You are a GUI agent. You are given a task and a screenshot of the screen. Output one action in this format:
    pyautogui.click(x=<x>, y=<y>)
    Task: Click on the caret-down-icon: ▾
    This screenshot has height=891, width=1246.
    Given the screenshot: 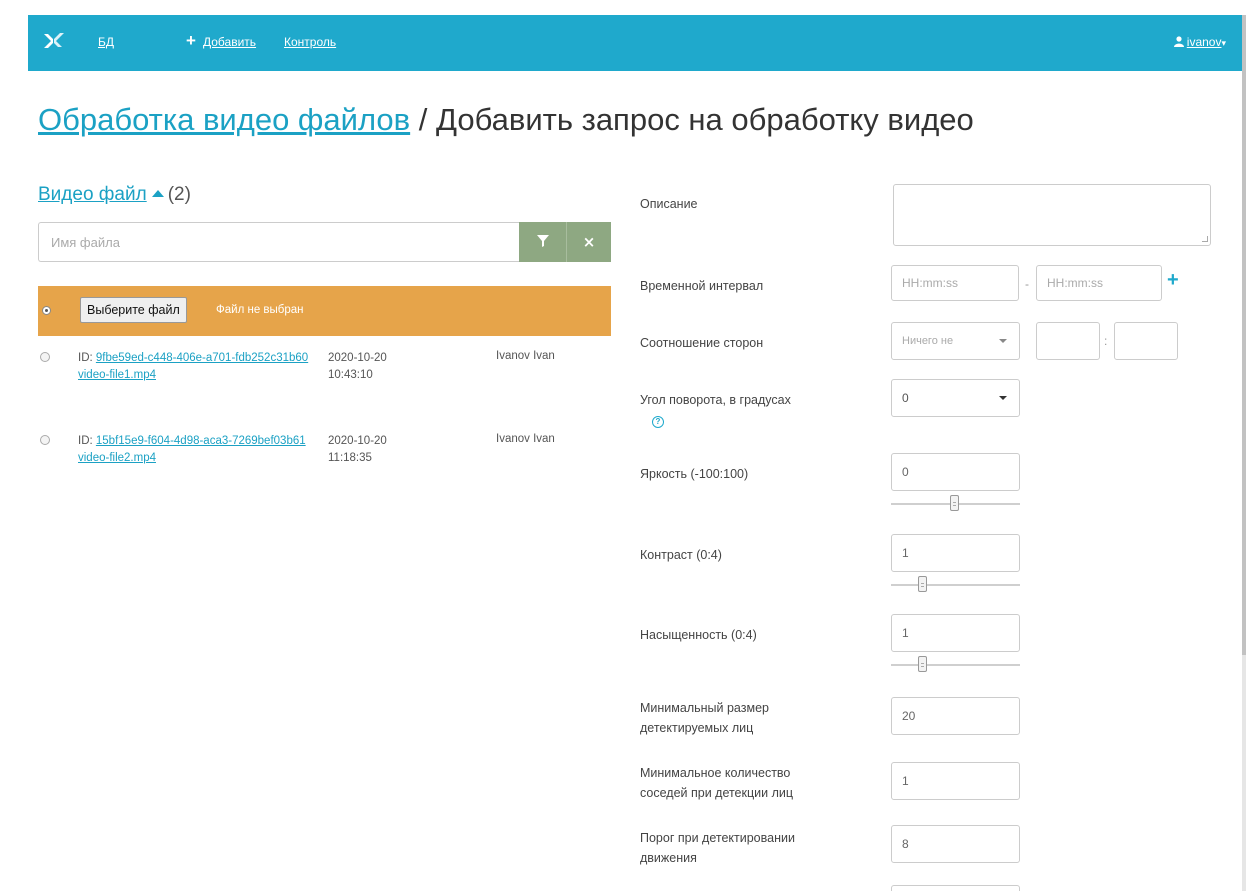 What is the action you would take?
    pyautogui.click(x=1223, y=43)
    